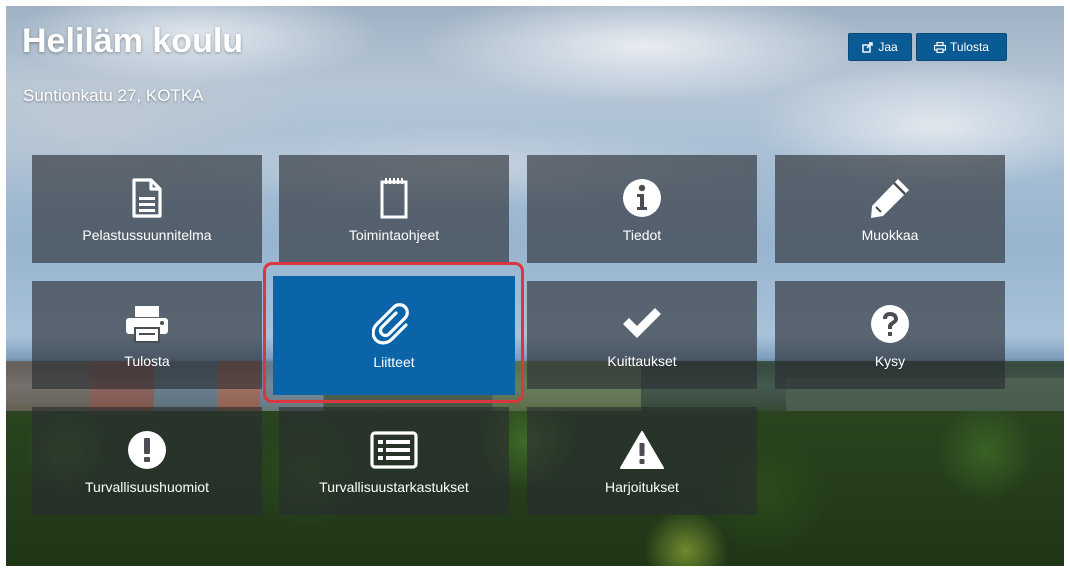  What do you see at coordinates (642, 198) in the screenshot?
I see `info-icon` at bounding box center [642, 198].